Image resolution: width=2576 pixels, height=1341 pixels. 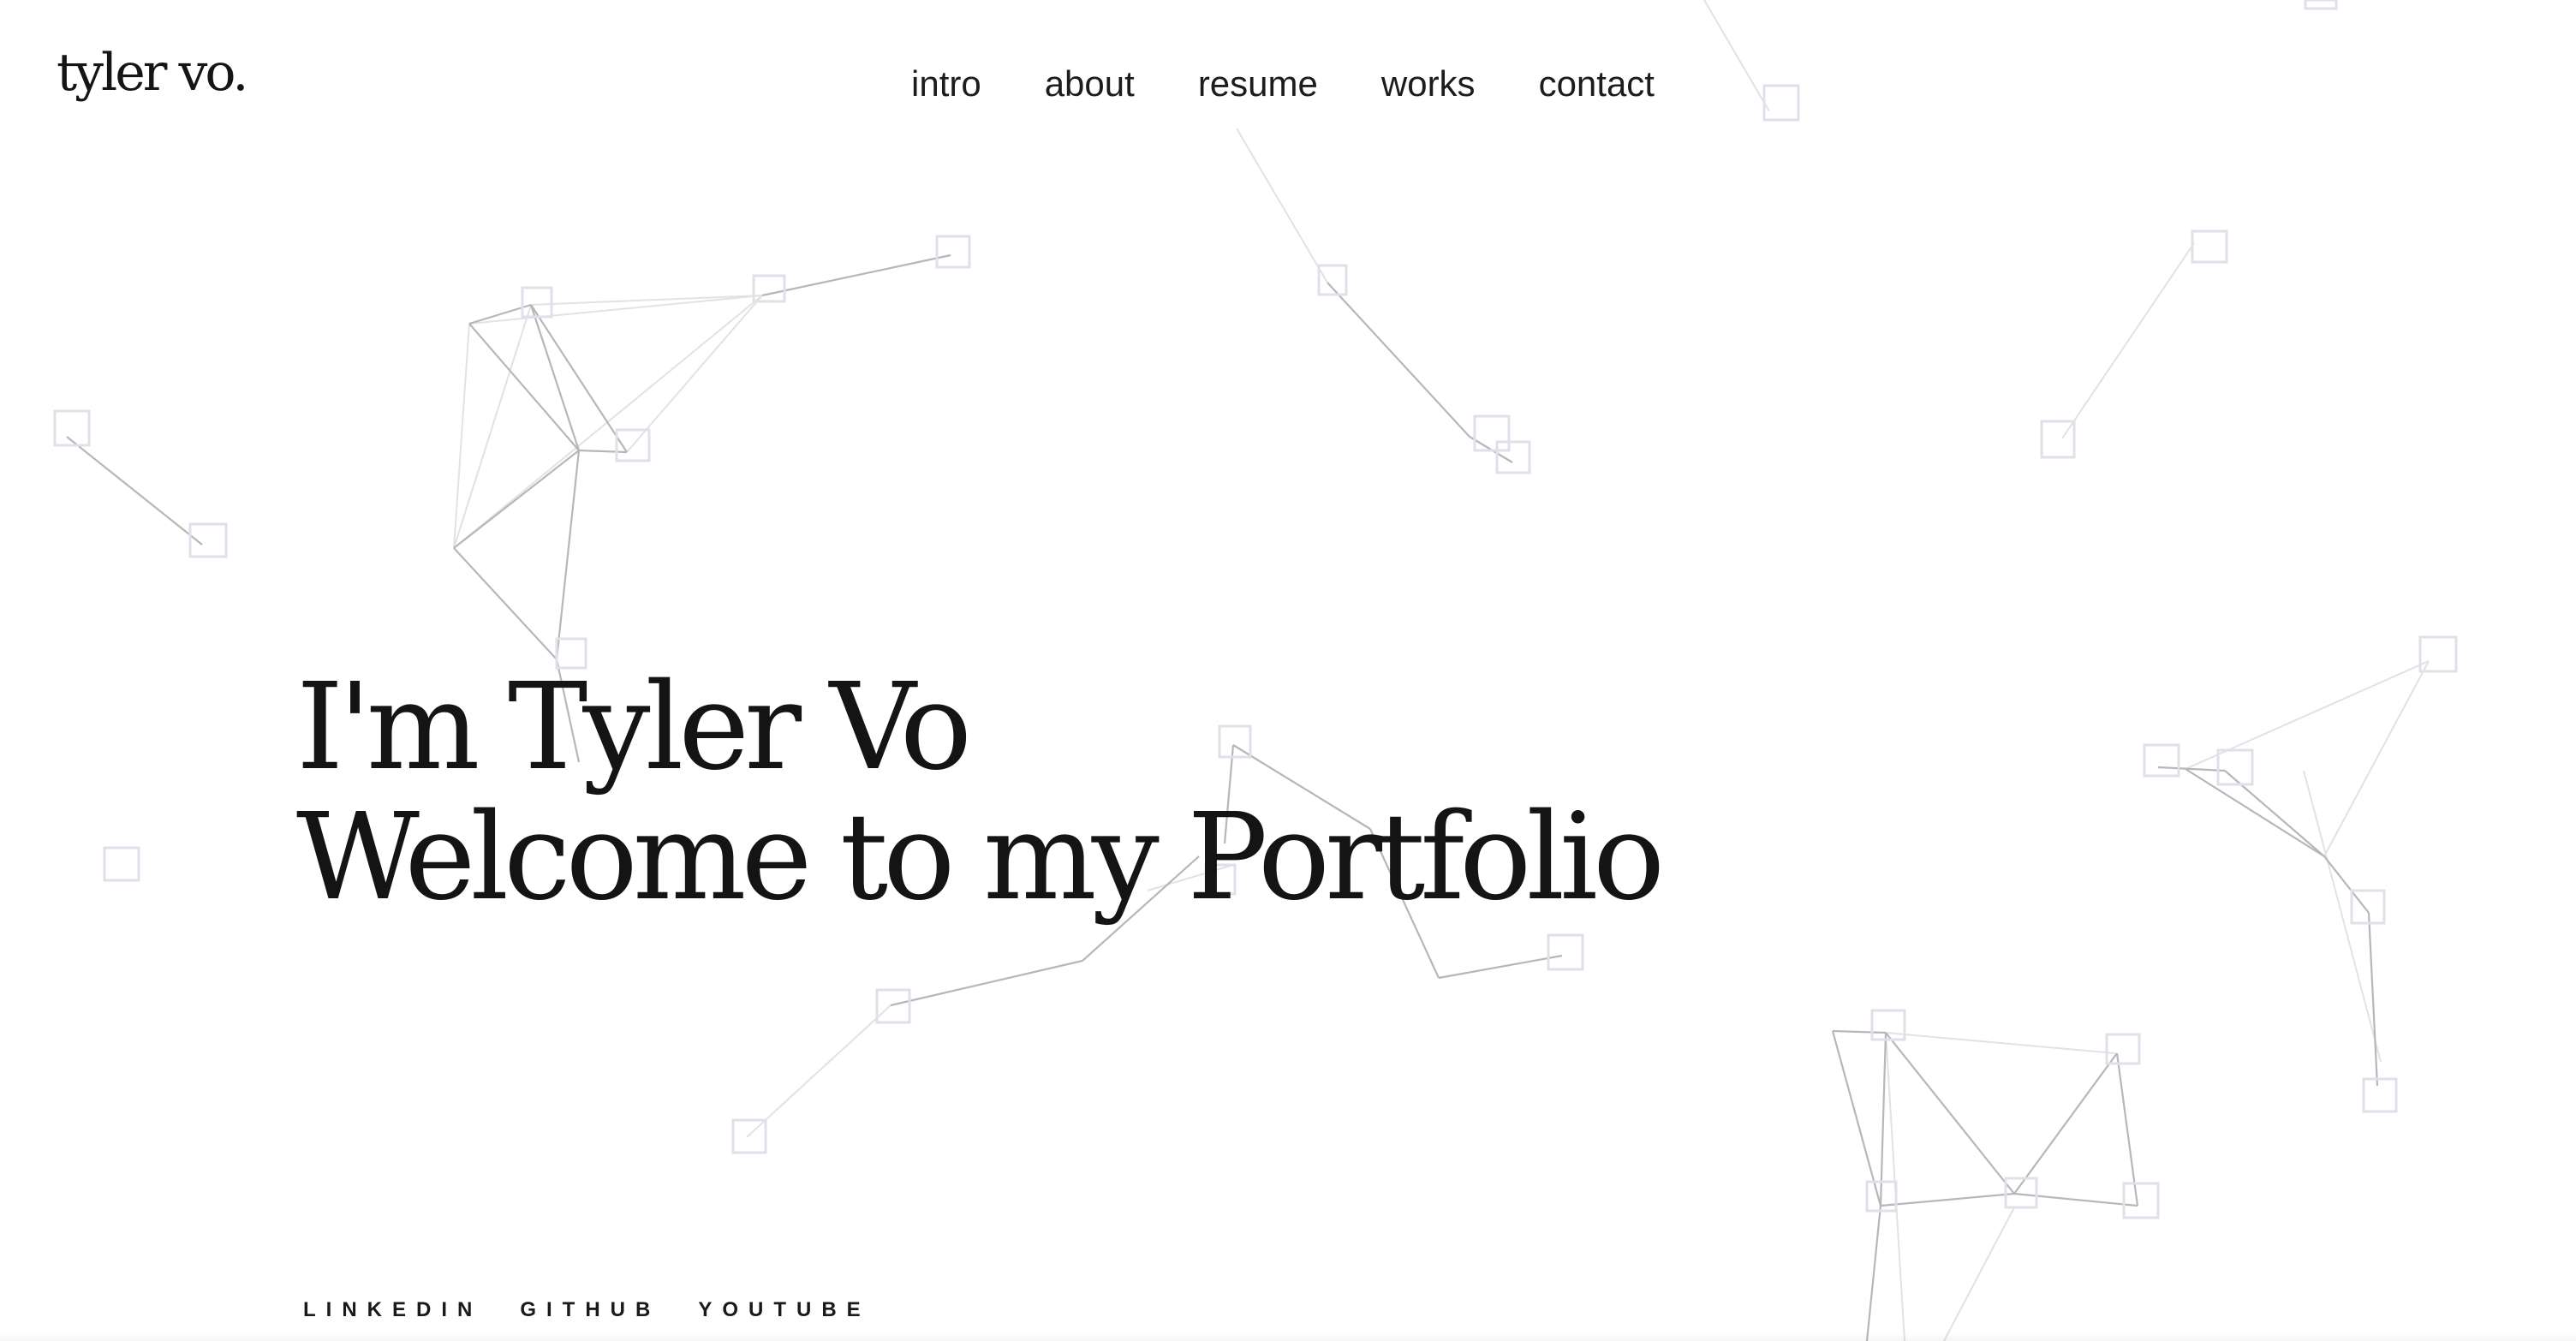 I want to click on nav-item-contact: contact, so click(x=1597, y=84).